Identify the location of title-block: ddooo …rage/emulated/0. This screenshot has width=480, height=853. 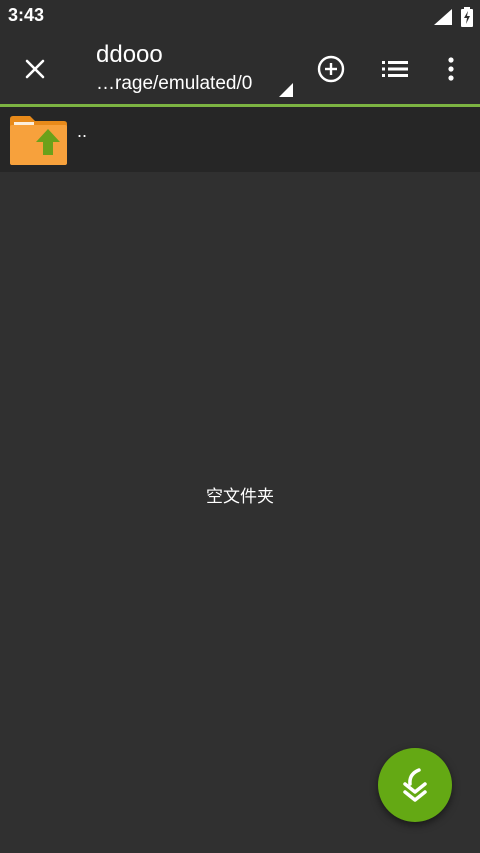
(196, 69).